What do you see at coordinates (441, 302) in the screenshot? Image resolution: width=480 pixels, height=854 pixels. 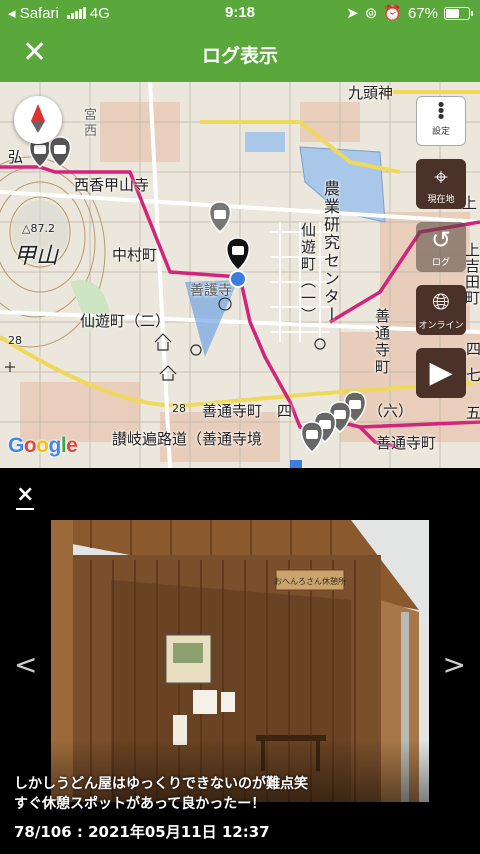 I see `globe-icon: 🌐︎` at bounding box center [441, 302].